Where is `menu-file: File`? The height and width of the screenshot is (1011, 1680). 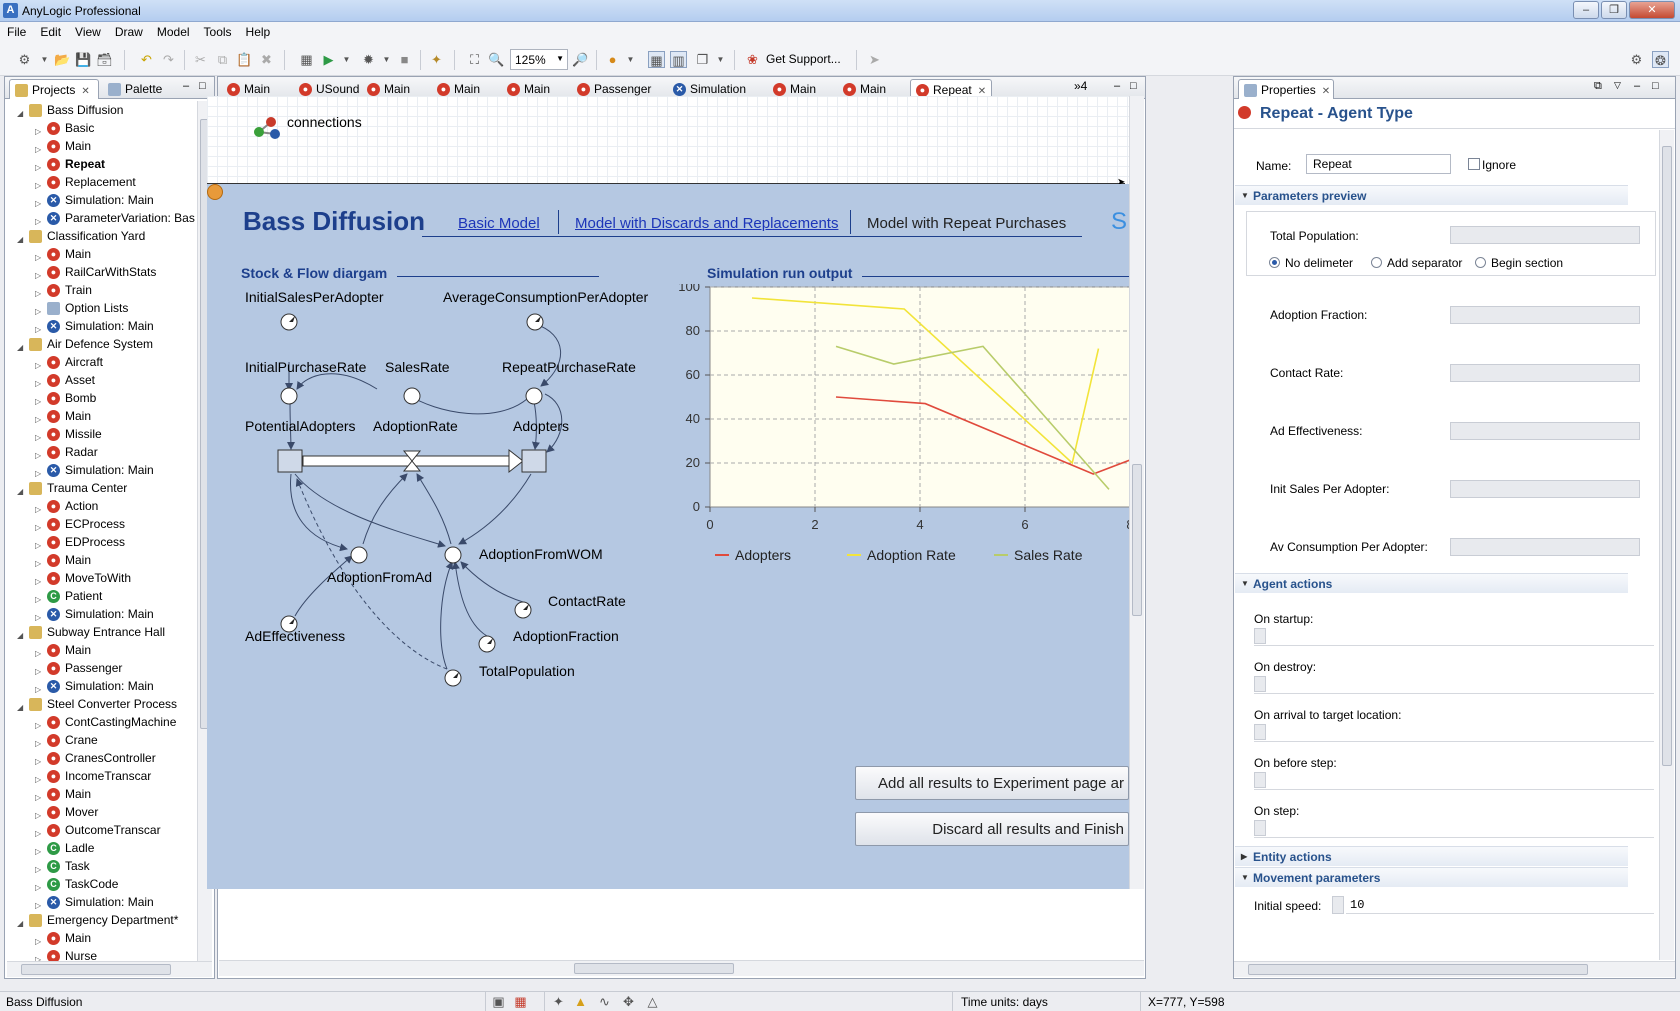 menu-file: File is located at coordinates (16, 30).